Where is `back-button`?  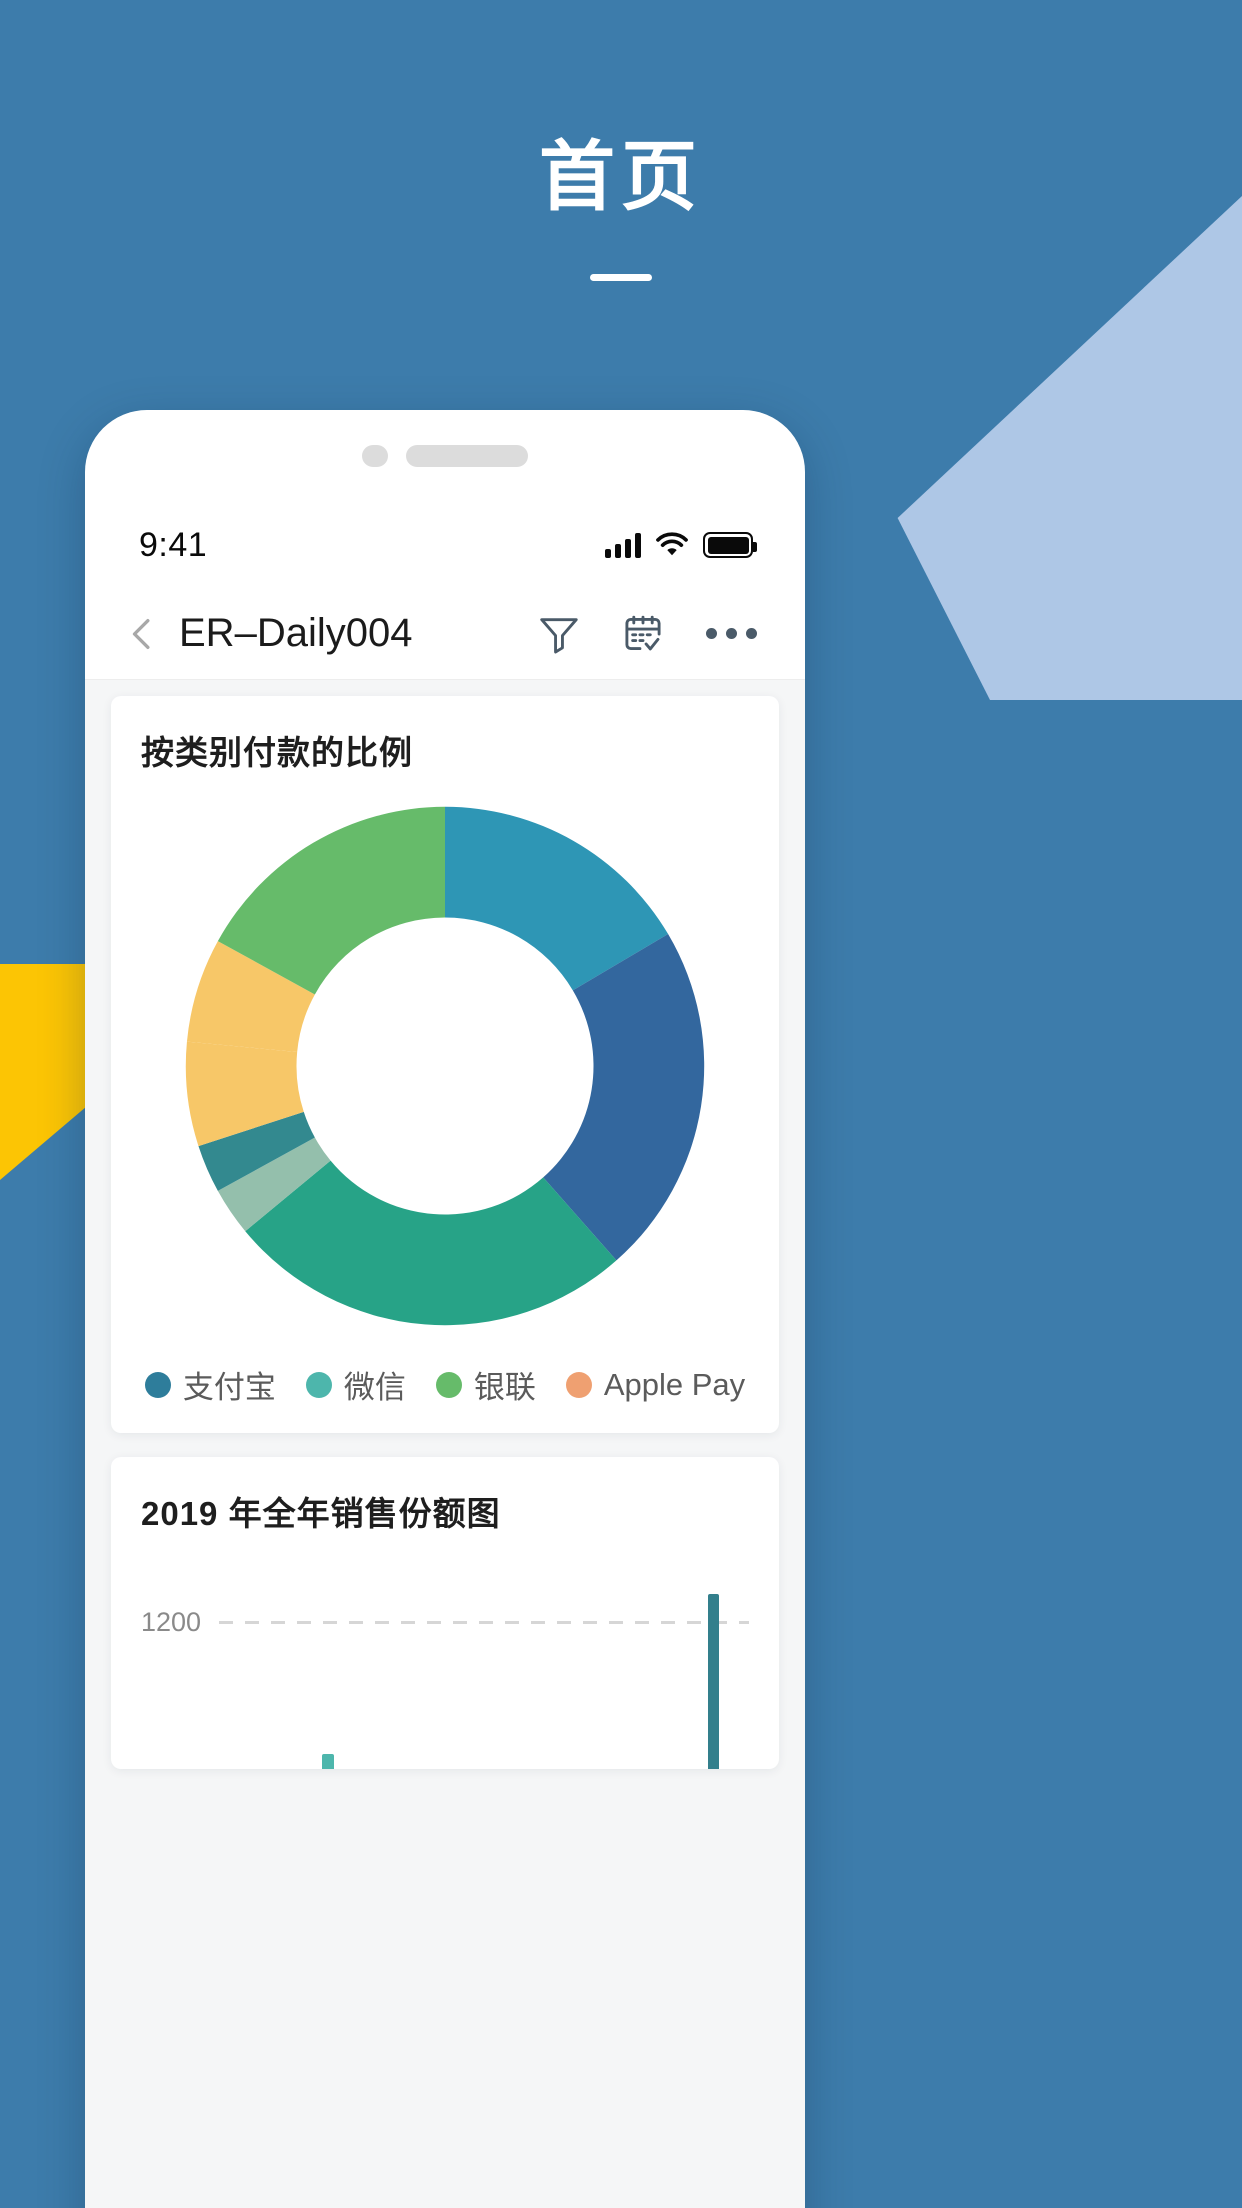 back-button is located at coordinates (142, 634).